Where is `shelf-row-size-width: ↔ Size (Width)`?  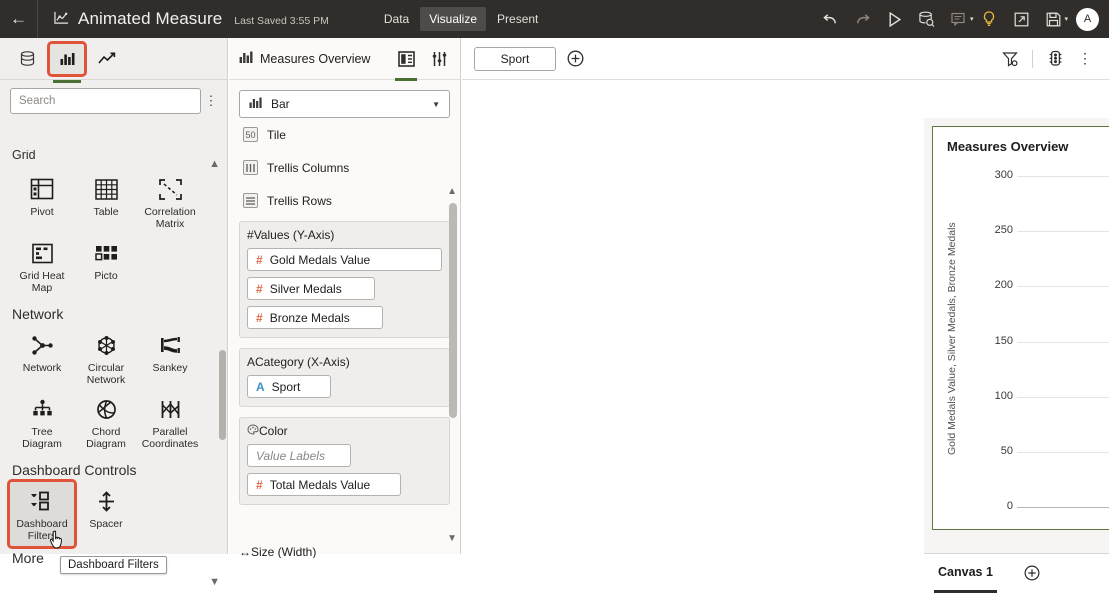 shelf-row-size-width: ↔ Size (Width) is located at coordinates (277, 552).